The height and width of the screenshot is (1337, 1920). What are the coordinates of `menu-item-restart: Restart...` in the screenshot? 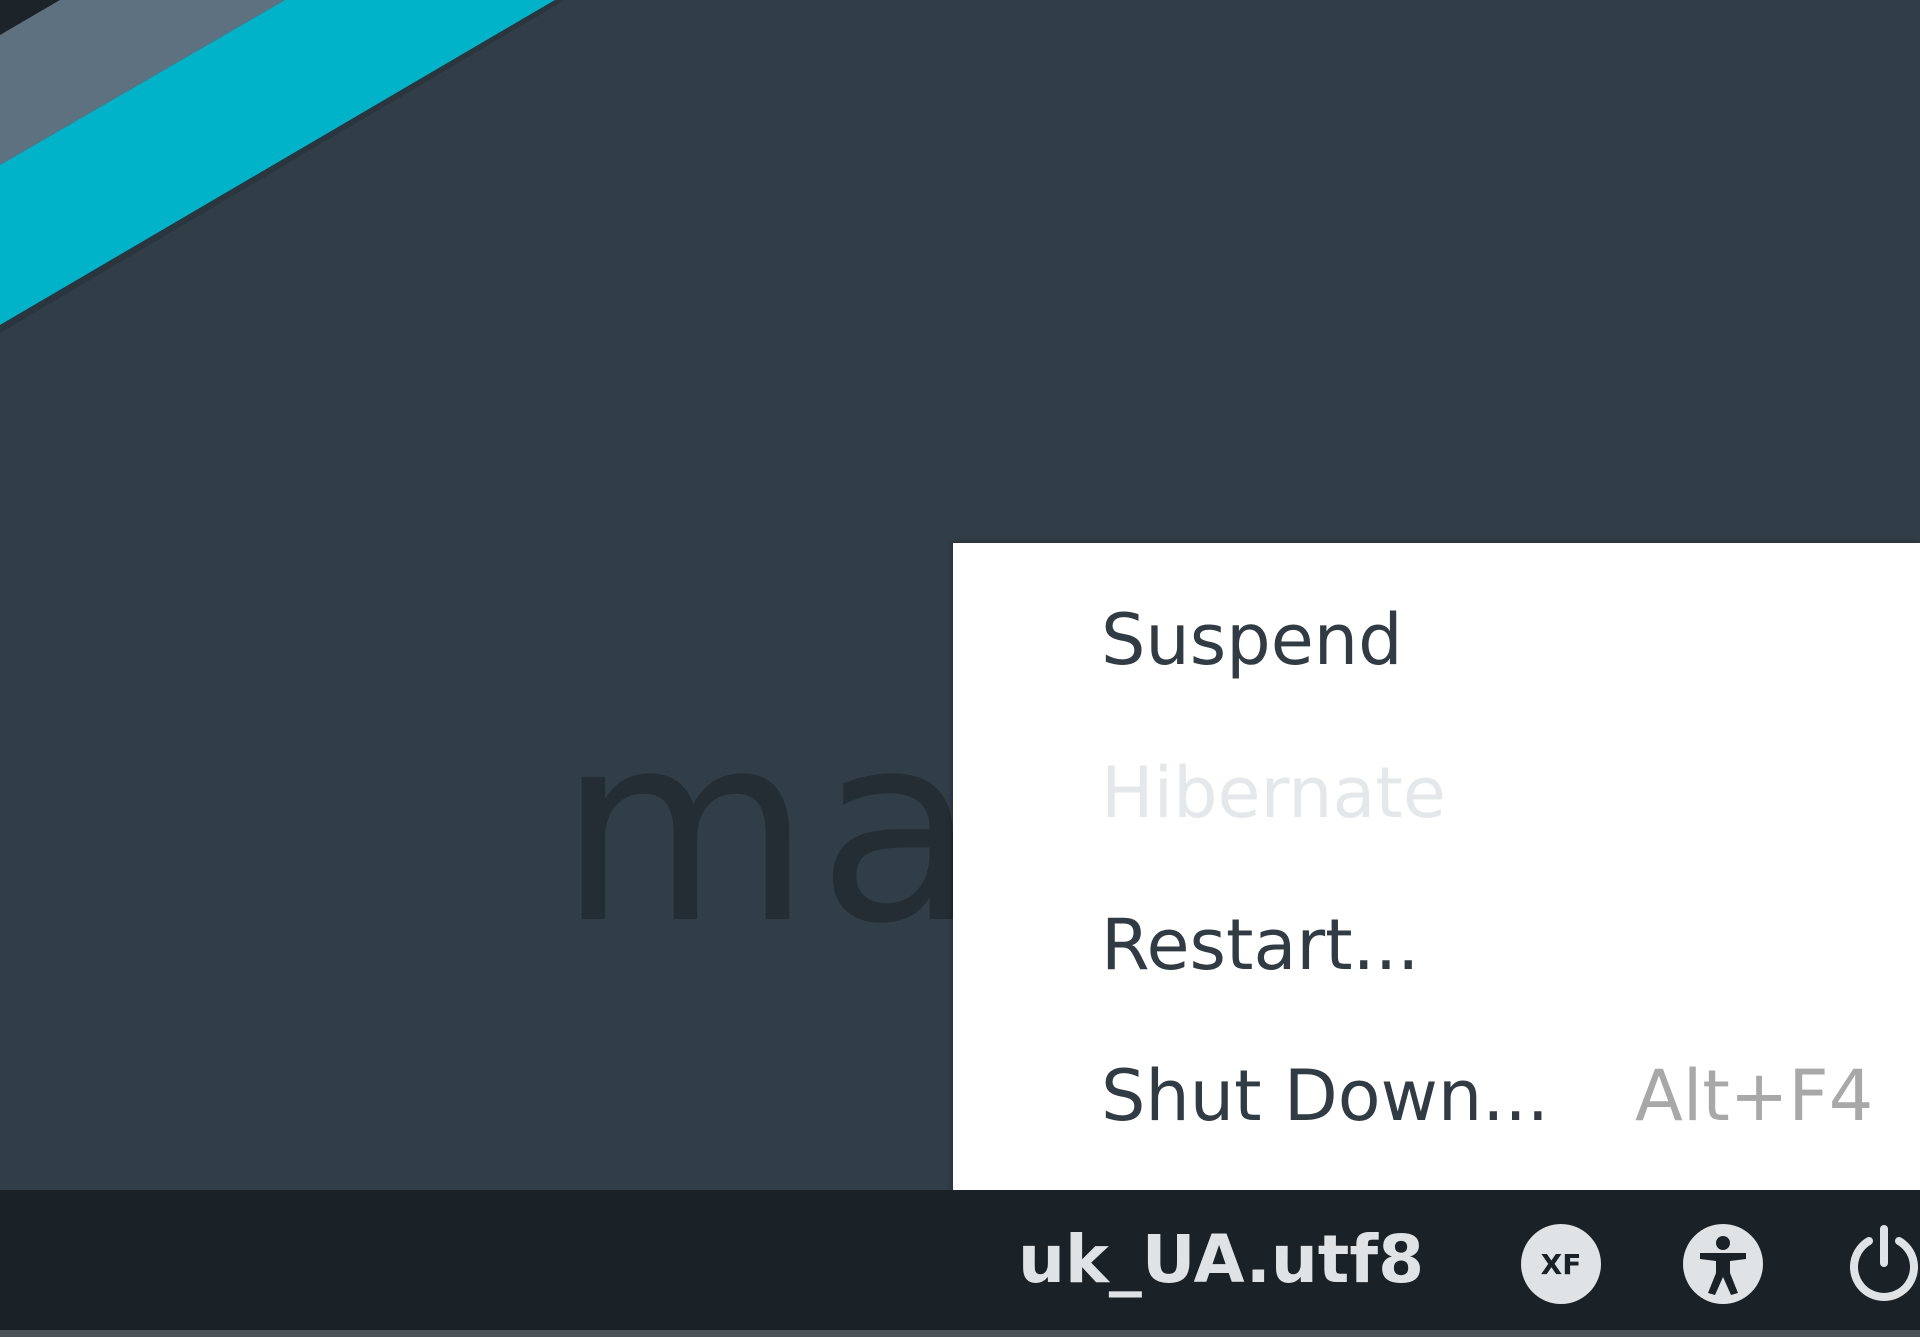 It's located at (1510, 945).